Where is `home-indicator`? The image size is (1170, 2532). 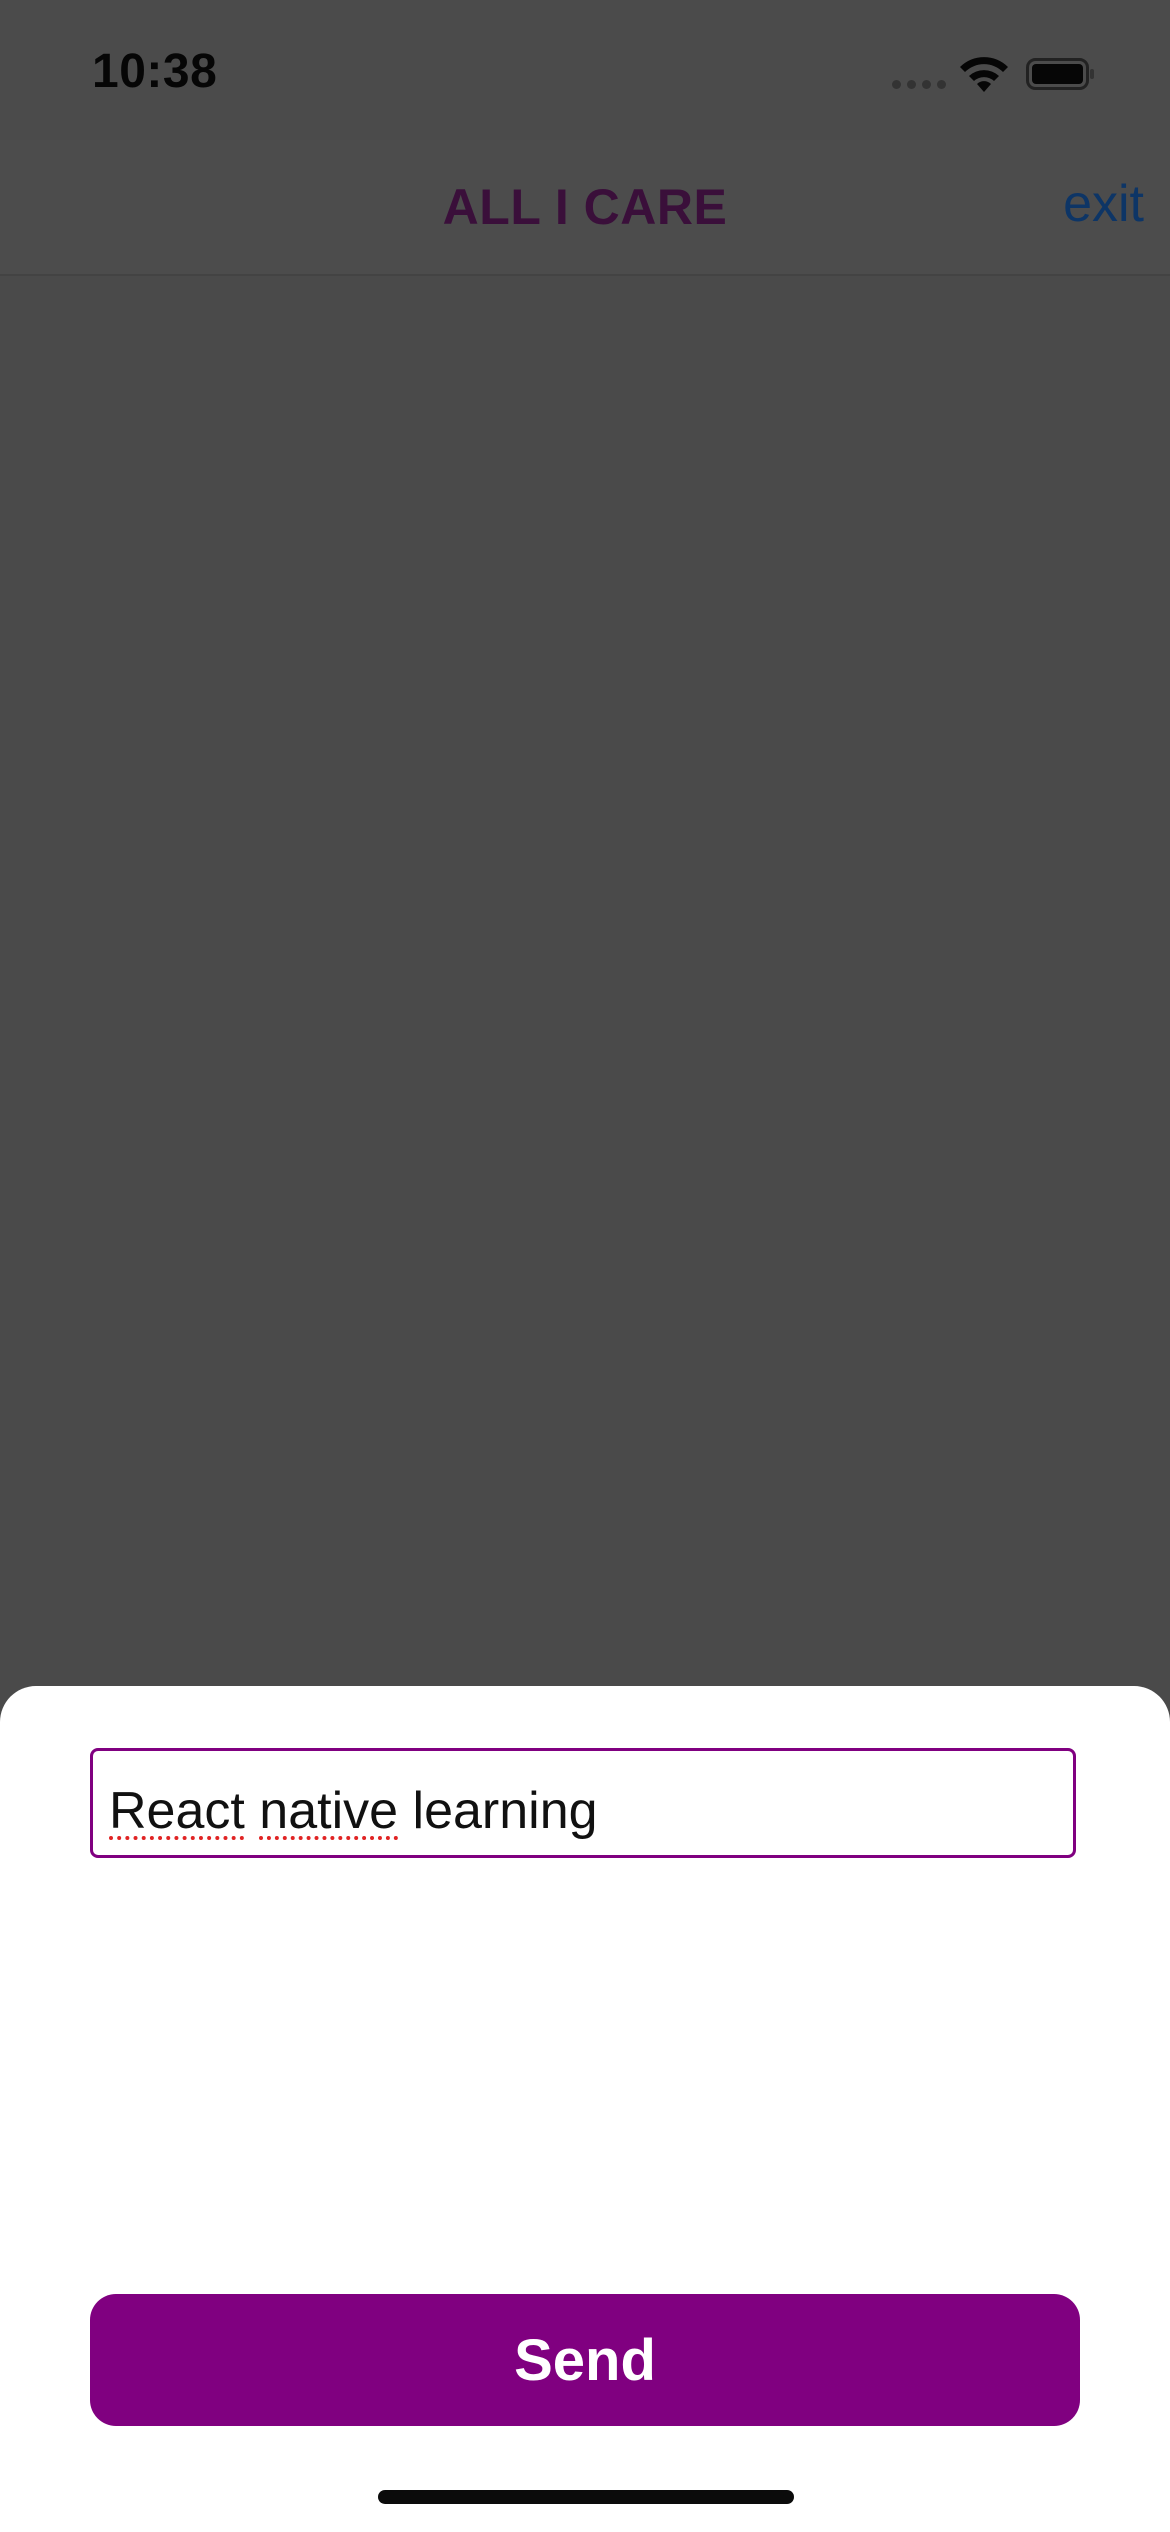 home-indicator is located at coordinates (586, 2497).